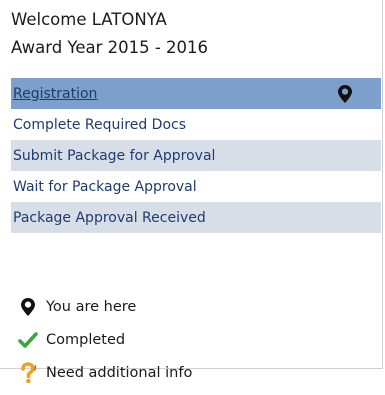 The width and height of the screenshot is (385, 395). What do you see at coordinates (196, 124) in the screenshot?
I see `step-complete-required-docs: Complete Required Docs` at bounding box center [196, 124].